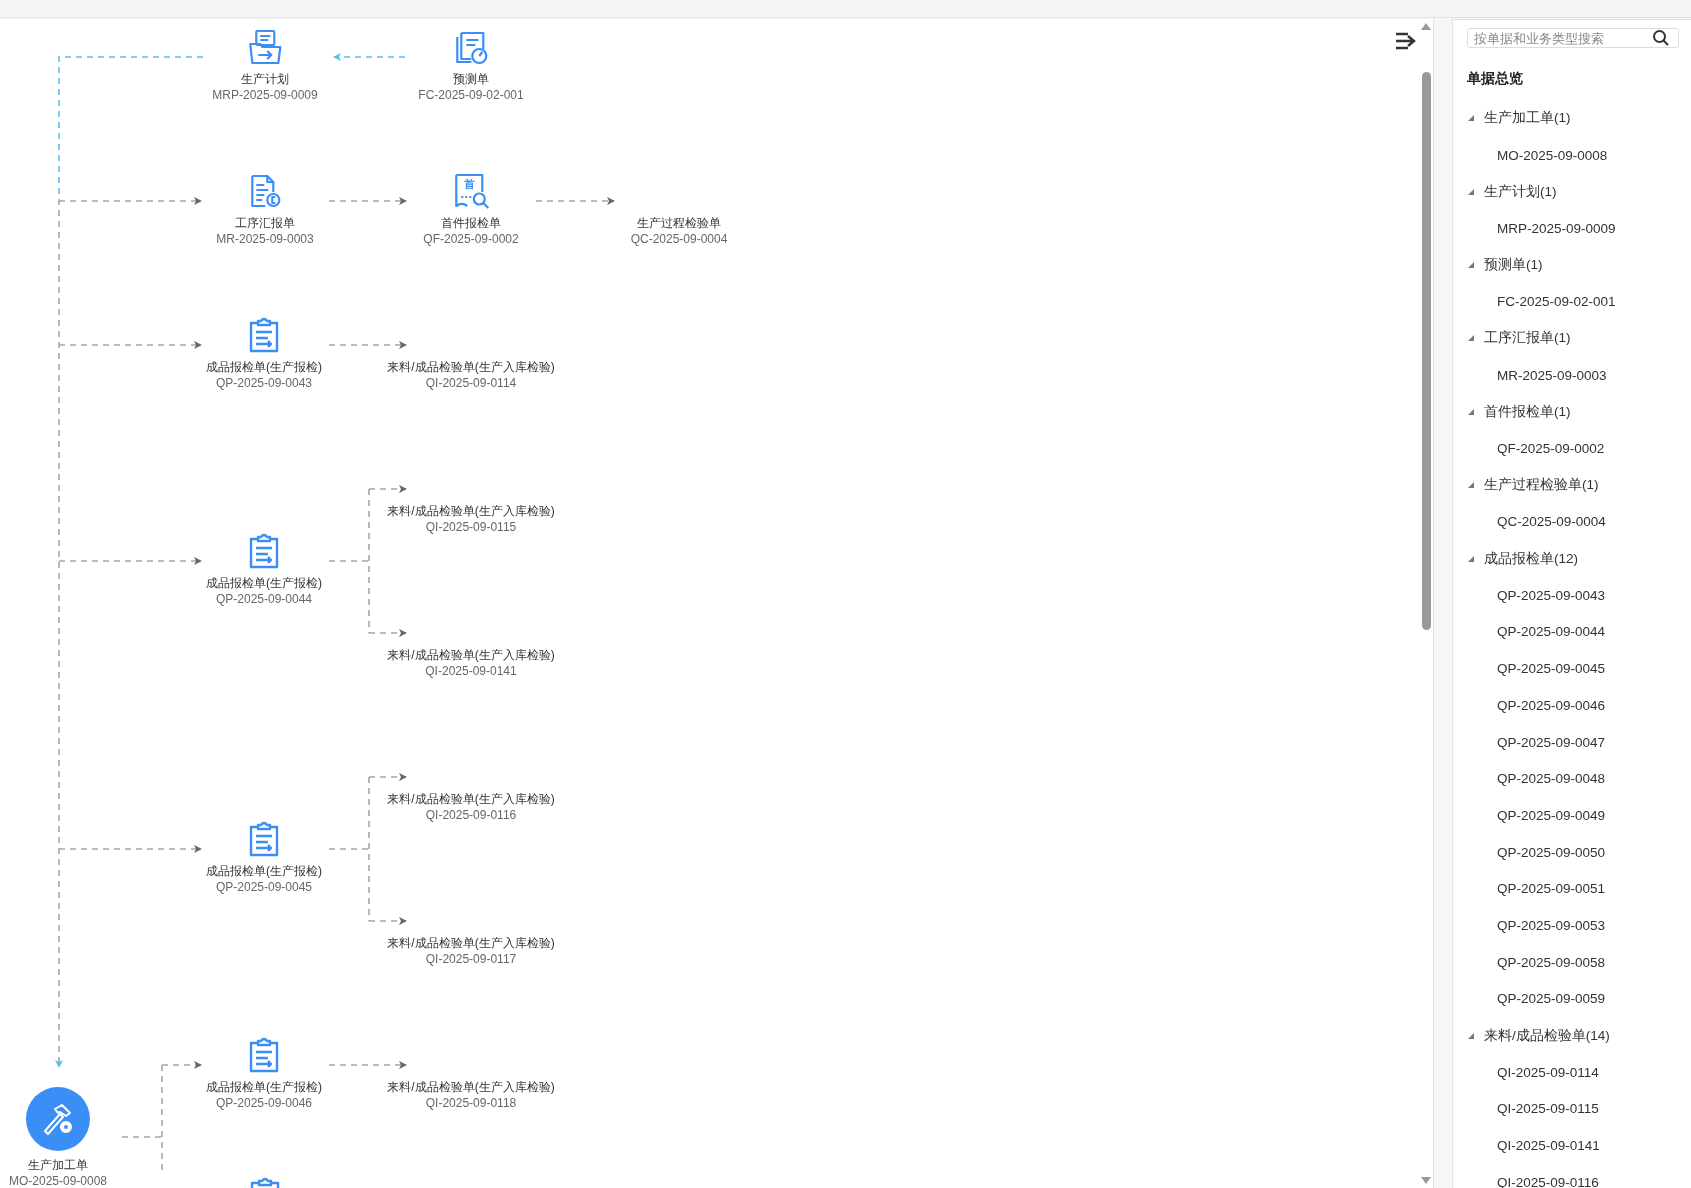 This screenshot has height=1188, width=1691. Describe the element at coordinates (264, 887) in the screenshot. I see `document-number: QP-2025-09-0045` at that location.